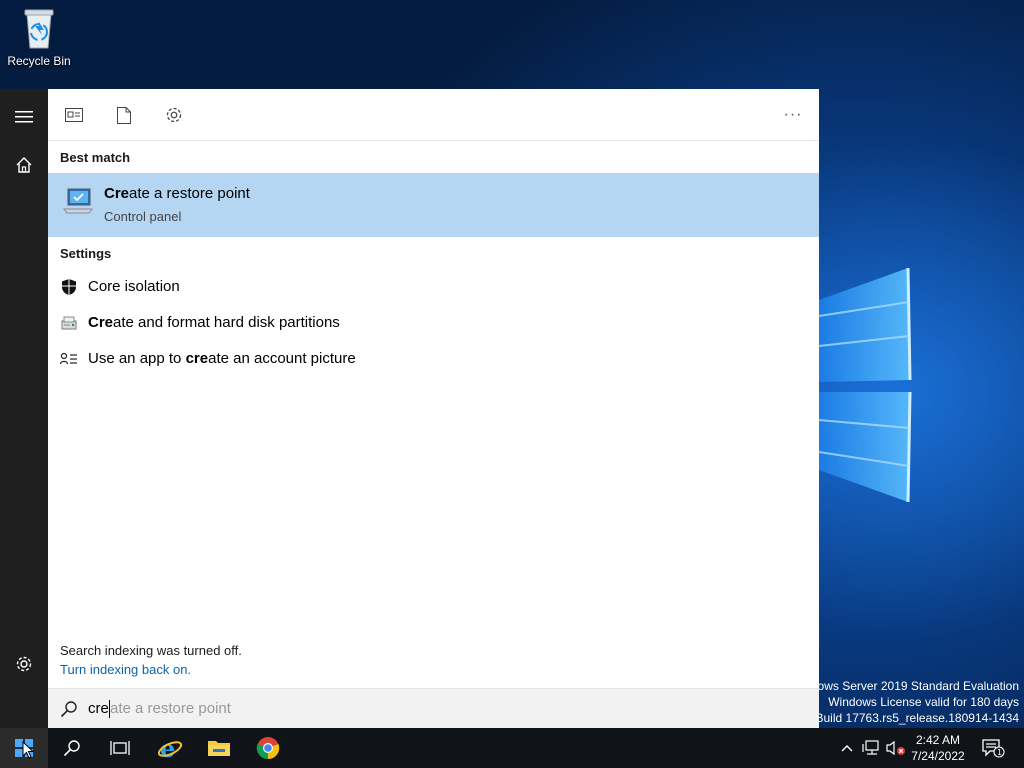 The width and height of the screenshot is (1024, 768). I want to click on result-label: Use an app to create an account picture, so click(222, 358).